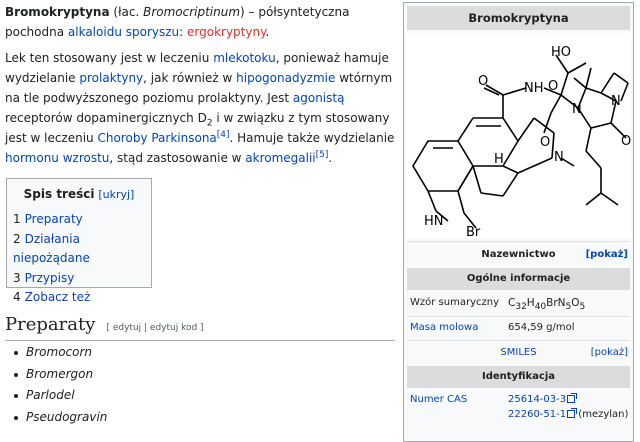 This screenshot has height=442, width=640. What do you see at coordinates (82, 279) in the screenshot?
I see `toc-item-przypisy: 3 Przypisy` at bounding box center [82, 279].